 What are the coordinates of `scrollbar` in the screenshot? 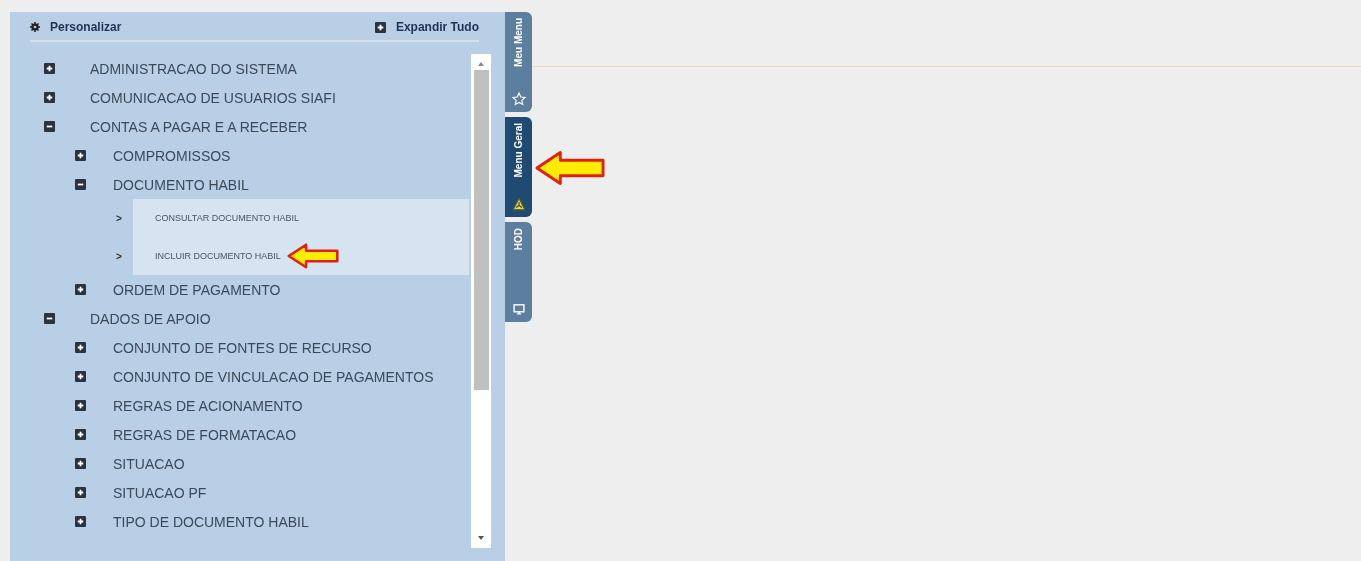 It's located at (481, 301).